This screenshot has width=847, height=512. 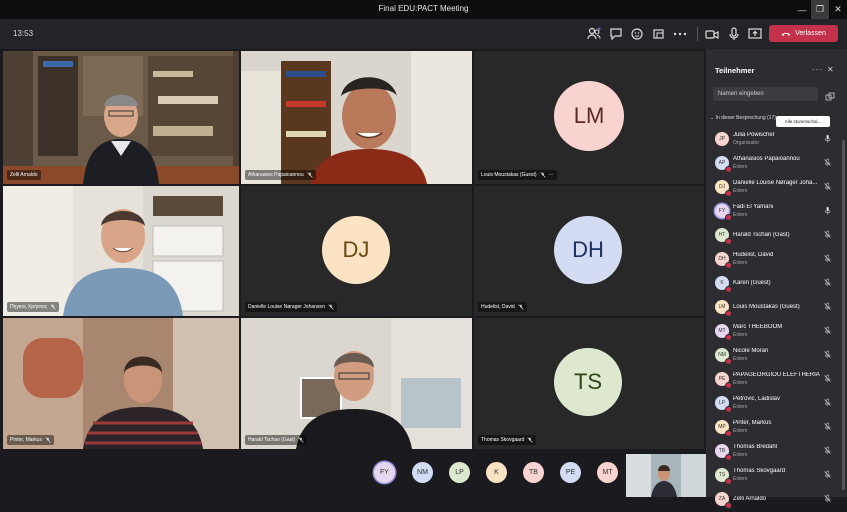 I want to click on camera-icon, so click(x=712, y=34).